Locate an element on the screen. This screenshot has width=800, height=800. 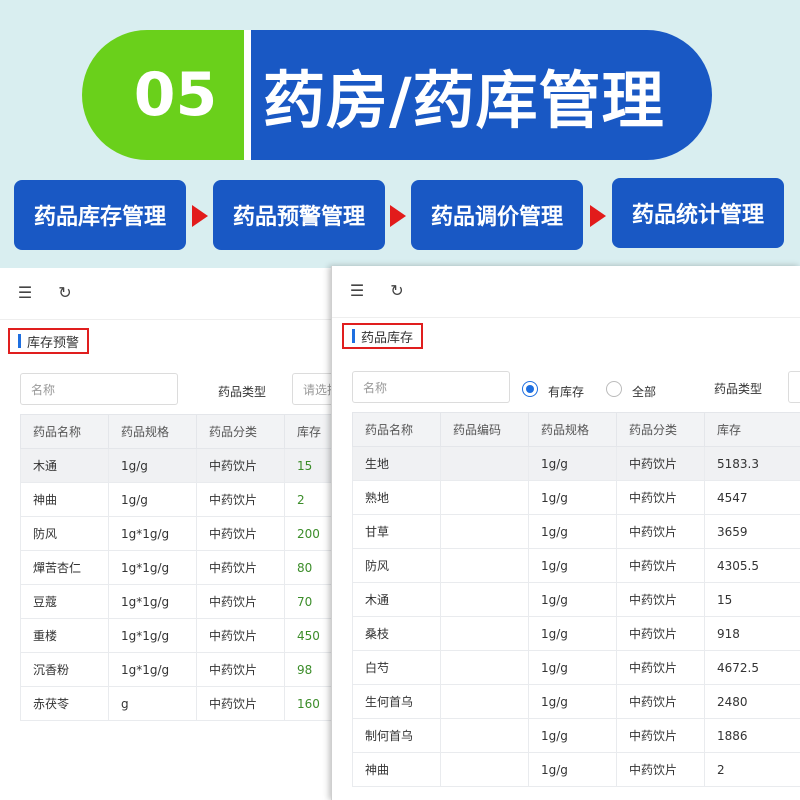
table-cell: 生何首乌 is located at coordinates (396, 701).